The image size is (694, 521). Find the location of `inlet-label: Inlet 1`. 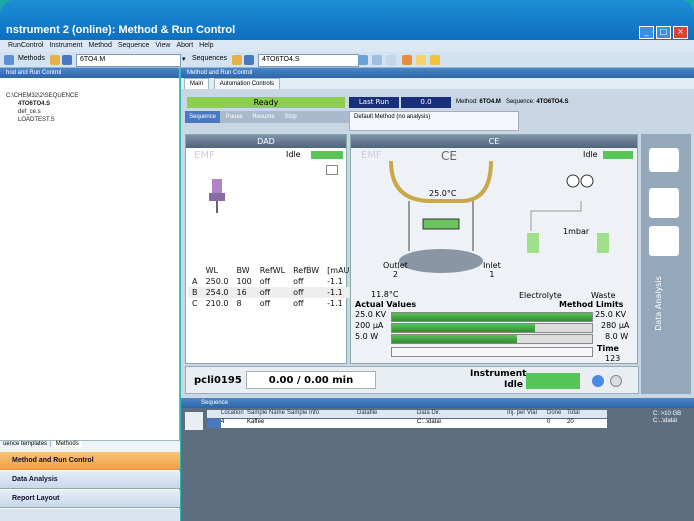

inlet-label: Inlet 1 is located at coordinates (492, 270).